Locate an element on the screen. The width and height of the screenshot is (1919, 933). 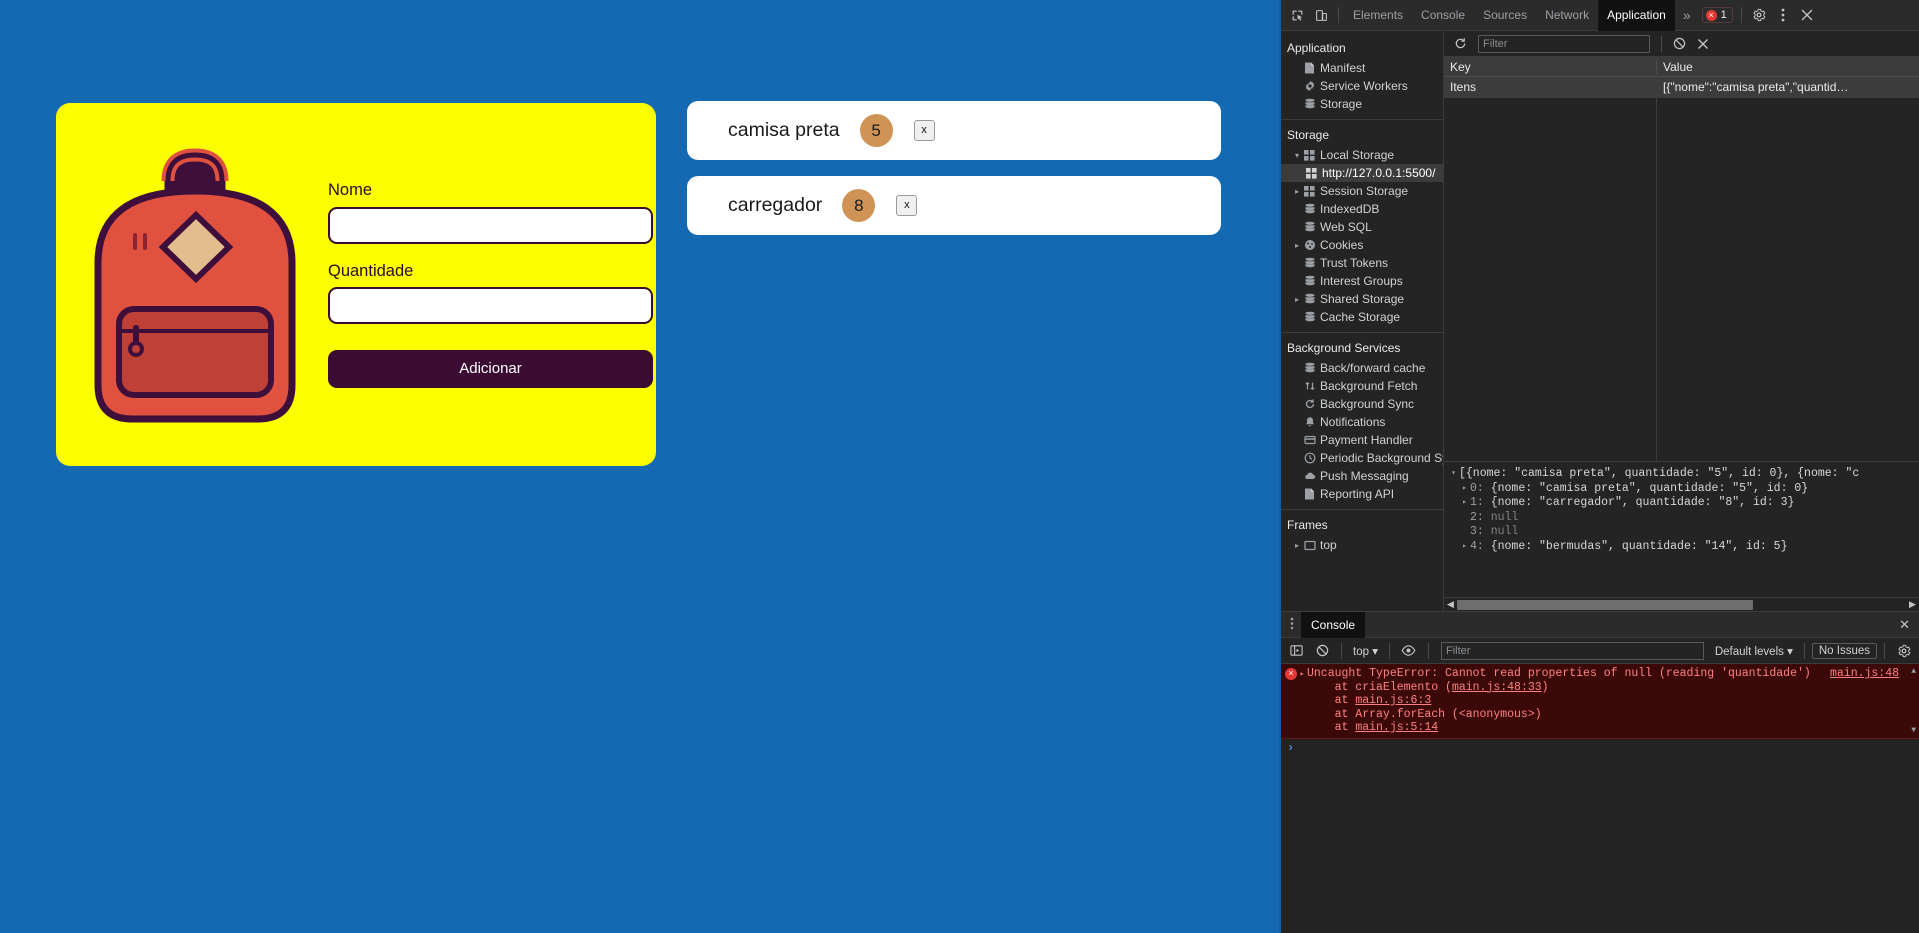
sidebar-item-notifications: Notifications is located at coordinates (1362, 422).